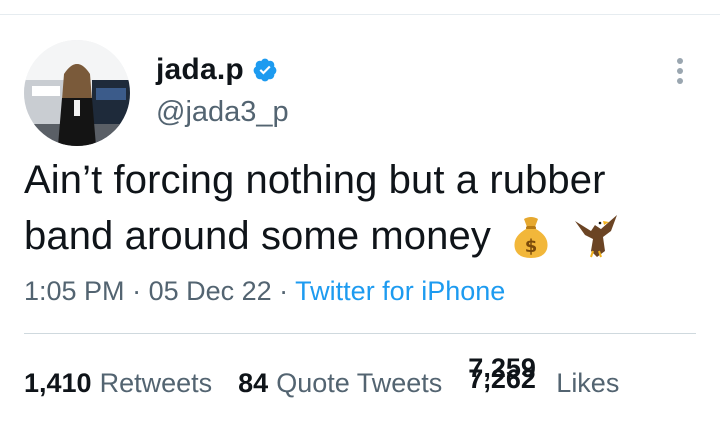 The width and height of the screenshot is (720, 421). I want to click on tweet-text-line-2: band around some money, so click(257, 236).